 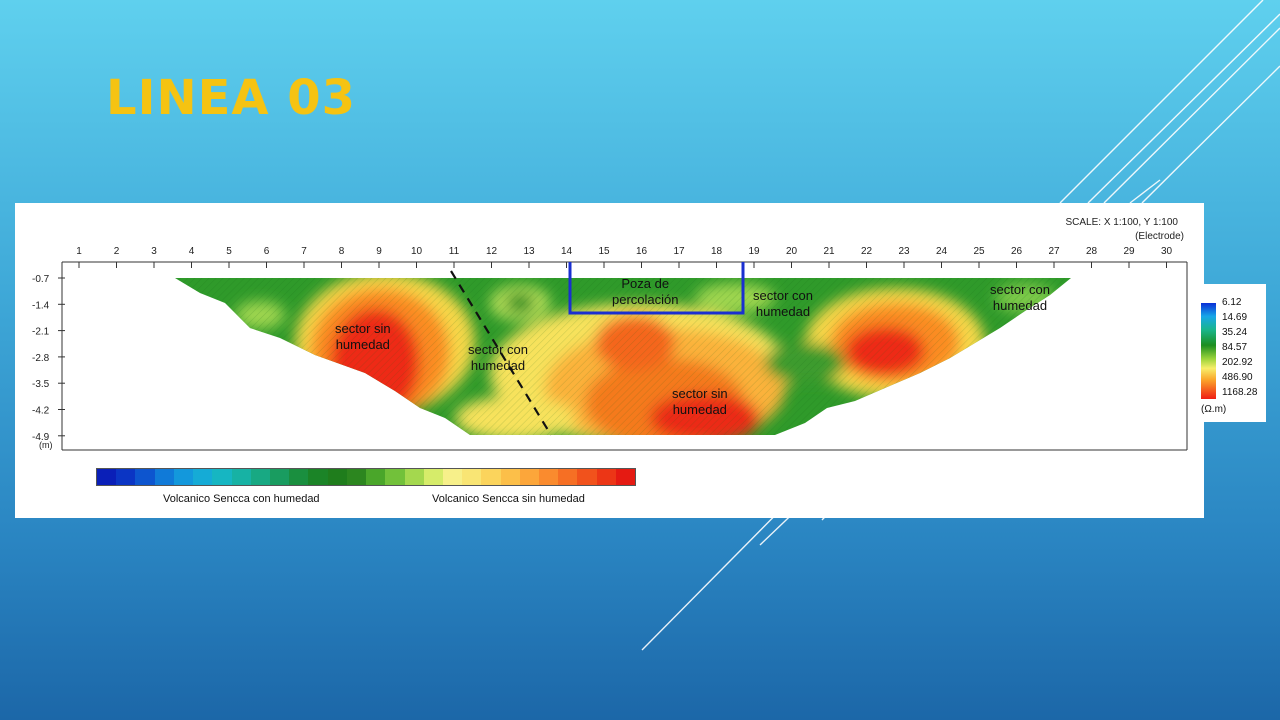 I want to click on color-key-value: 14.69, so click(x=1235, y=317).